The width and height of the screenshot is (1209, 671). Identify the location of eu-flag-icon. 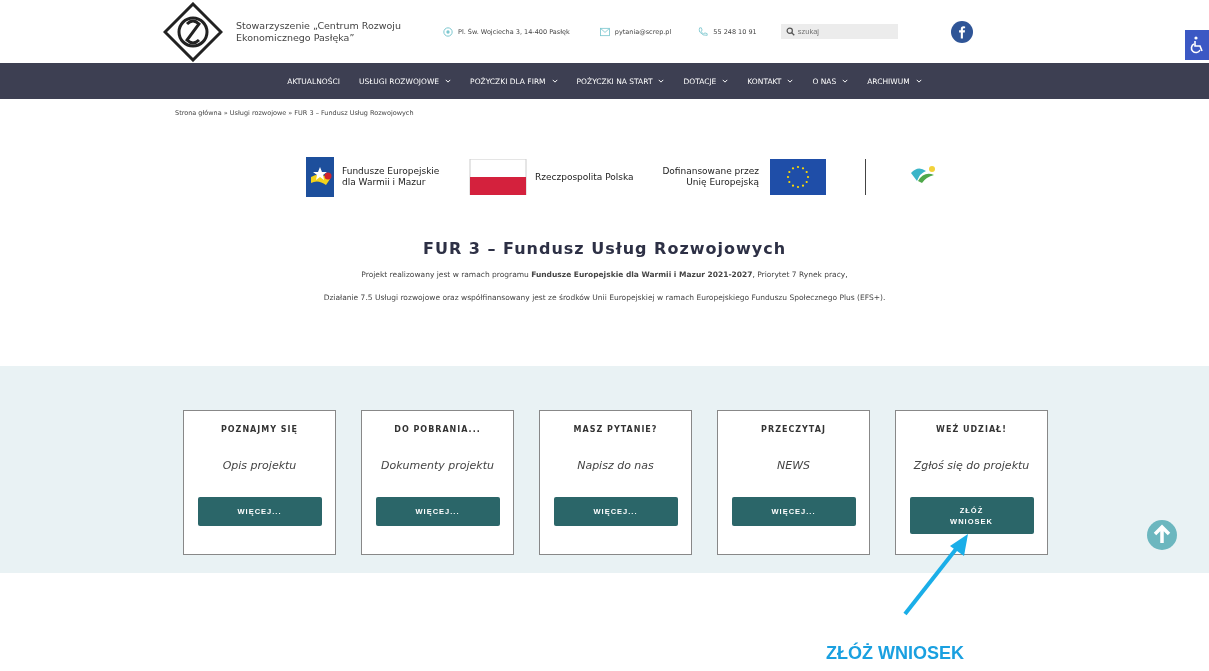
(798, 177).